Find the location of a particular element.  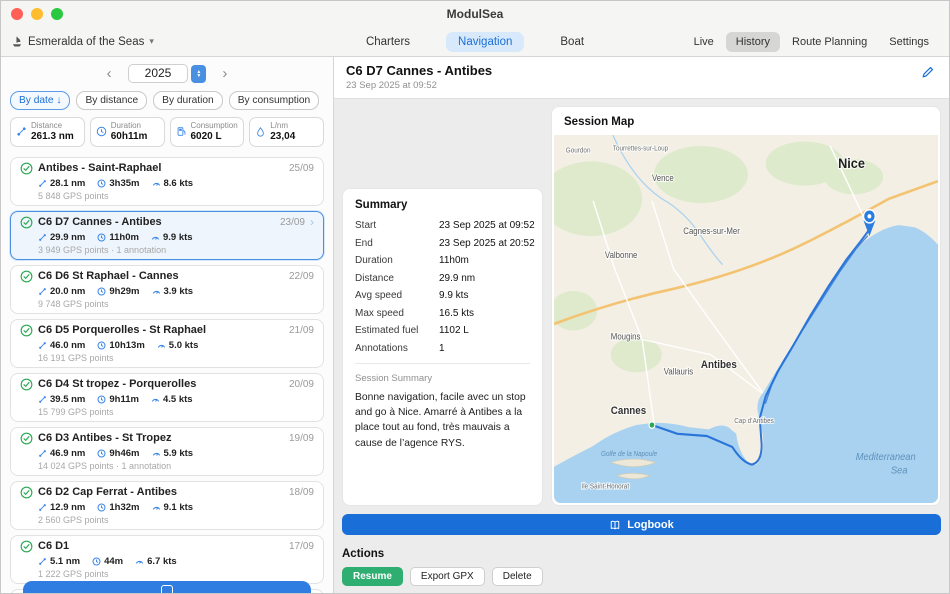

main-tab: Boat is located at coordinates (572, 42).